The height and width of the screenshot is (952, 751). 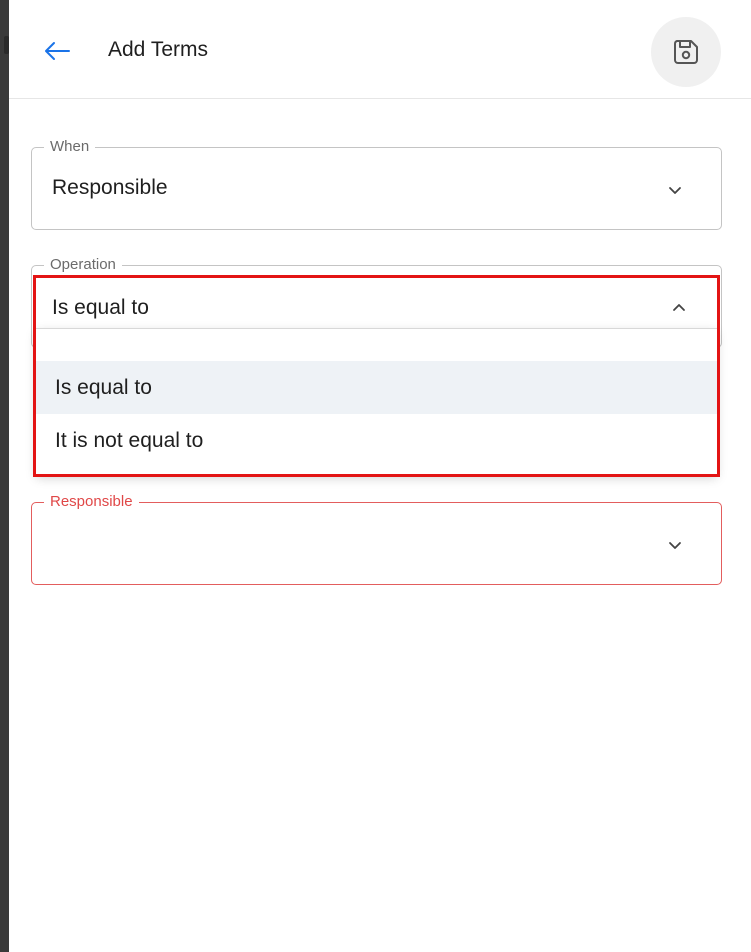 What do you see at coordinates (380, 49) in the screenshot?
I see `app-header: Add Terms` at bounding box center [380, 49].